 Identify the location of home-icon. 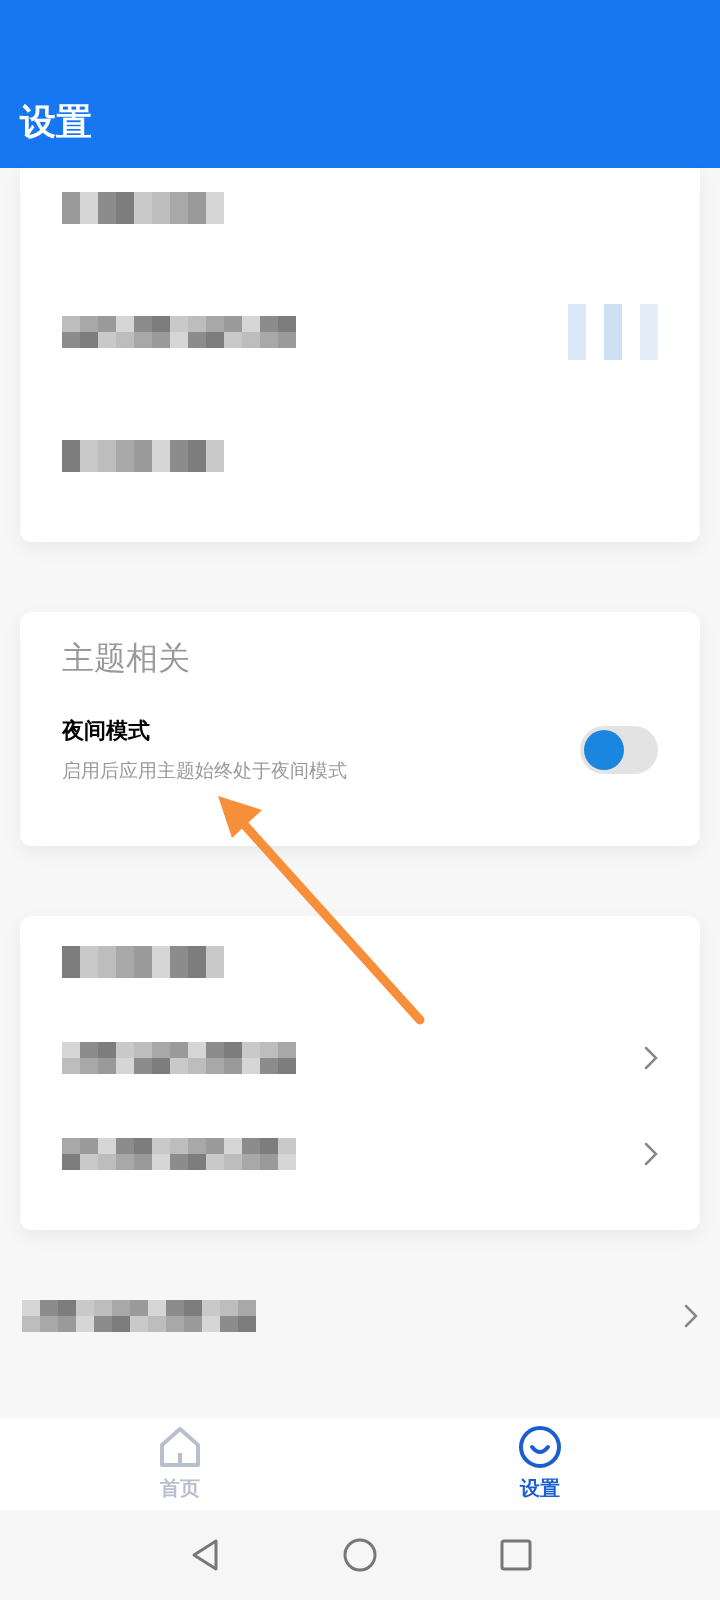
(180, 1447).